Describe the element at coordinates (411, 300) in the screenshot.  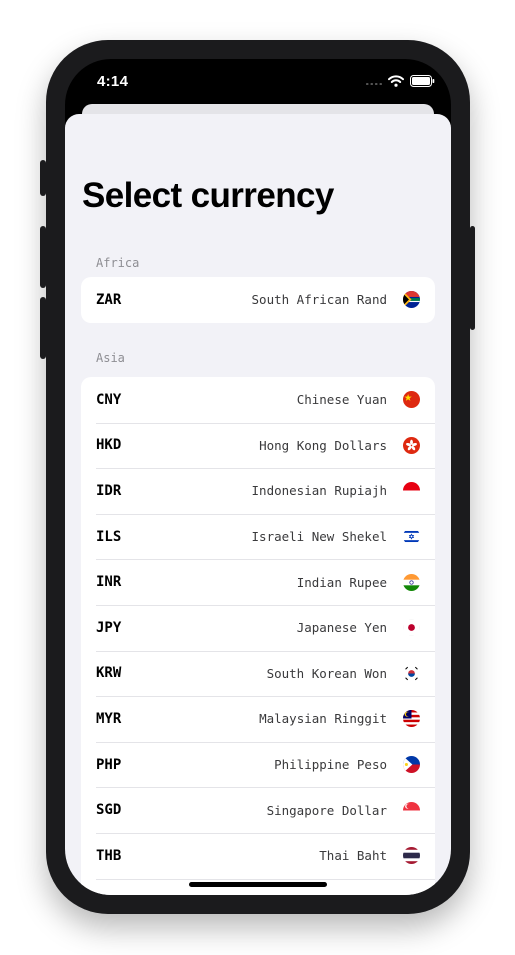
I see `south-africa-flag-icon` at that location.